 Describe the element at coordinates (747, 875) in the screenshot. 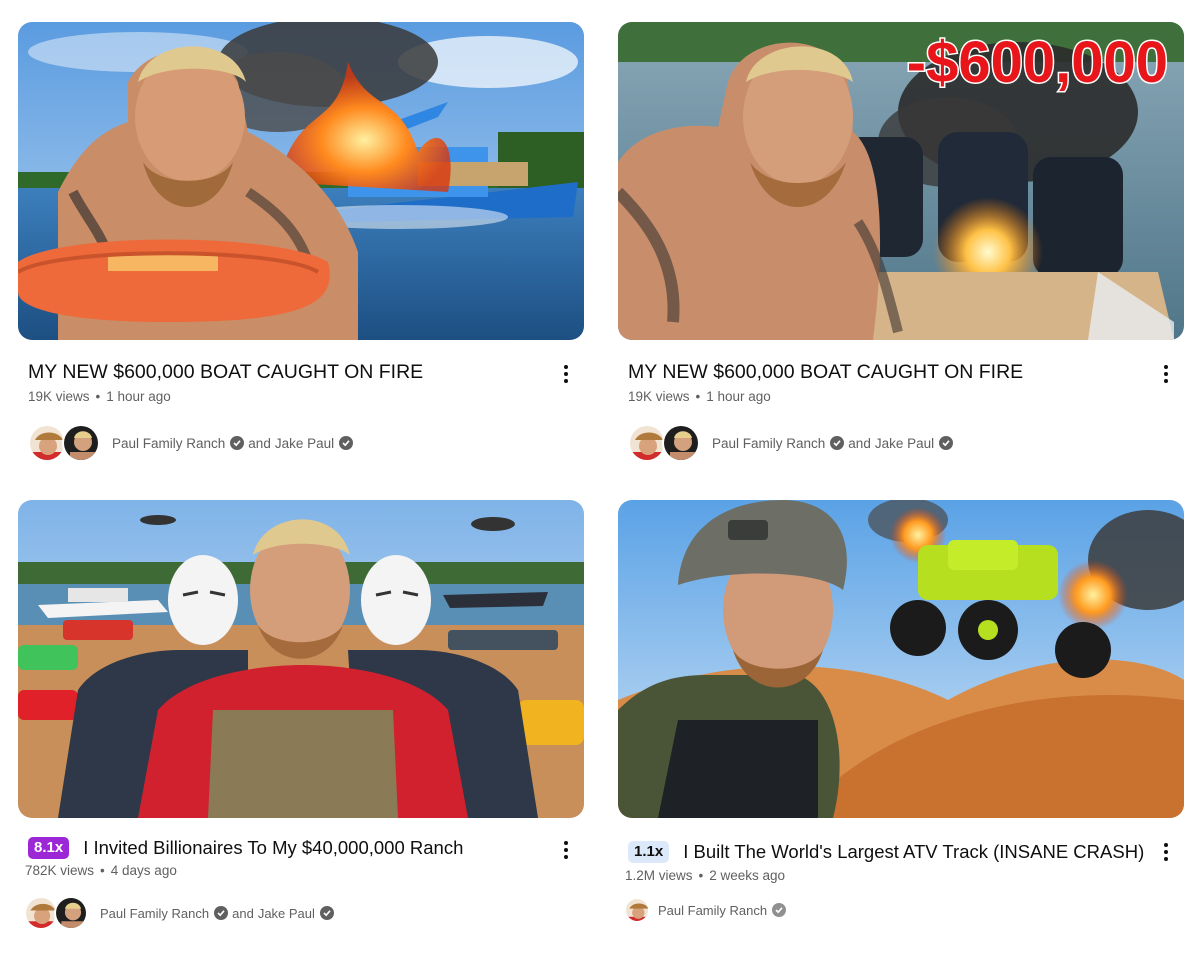

I see `upload-age: 2 weeks ago` at that location.